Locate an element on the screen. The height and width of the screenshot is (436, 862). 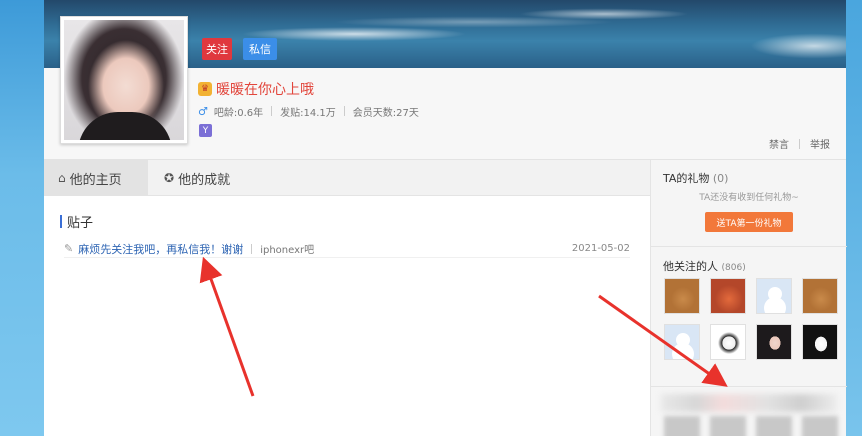
post-date: 2021-05-02 is located at coordinates (600, 248).